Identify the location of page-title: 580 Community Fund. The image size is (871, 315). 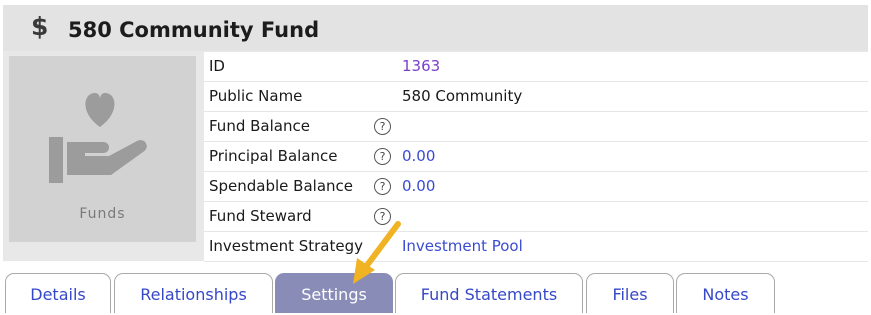
(194, 30).